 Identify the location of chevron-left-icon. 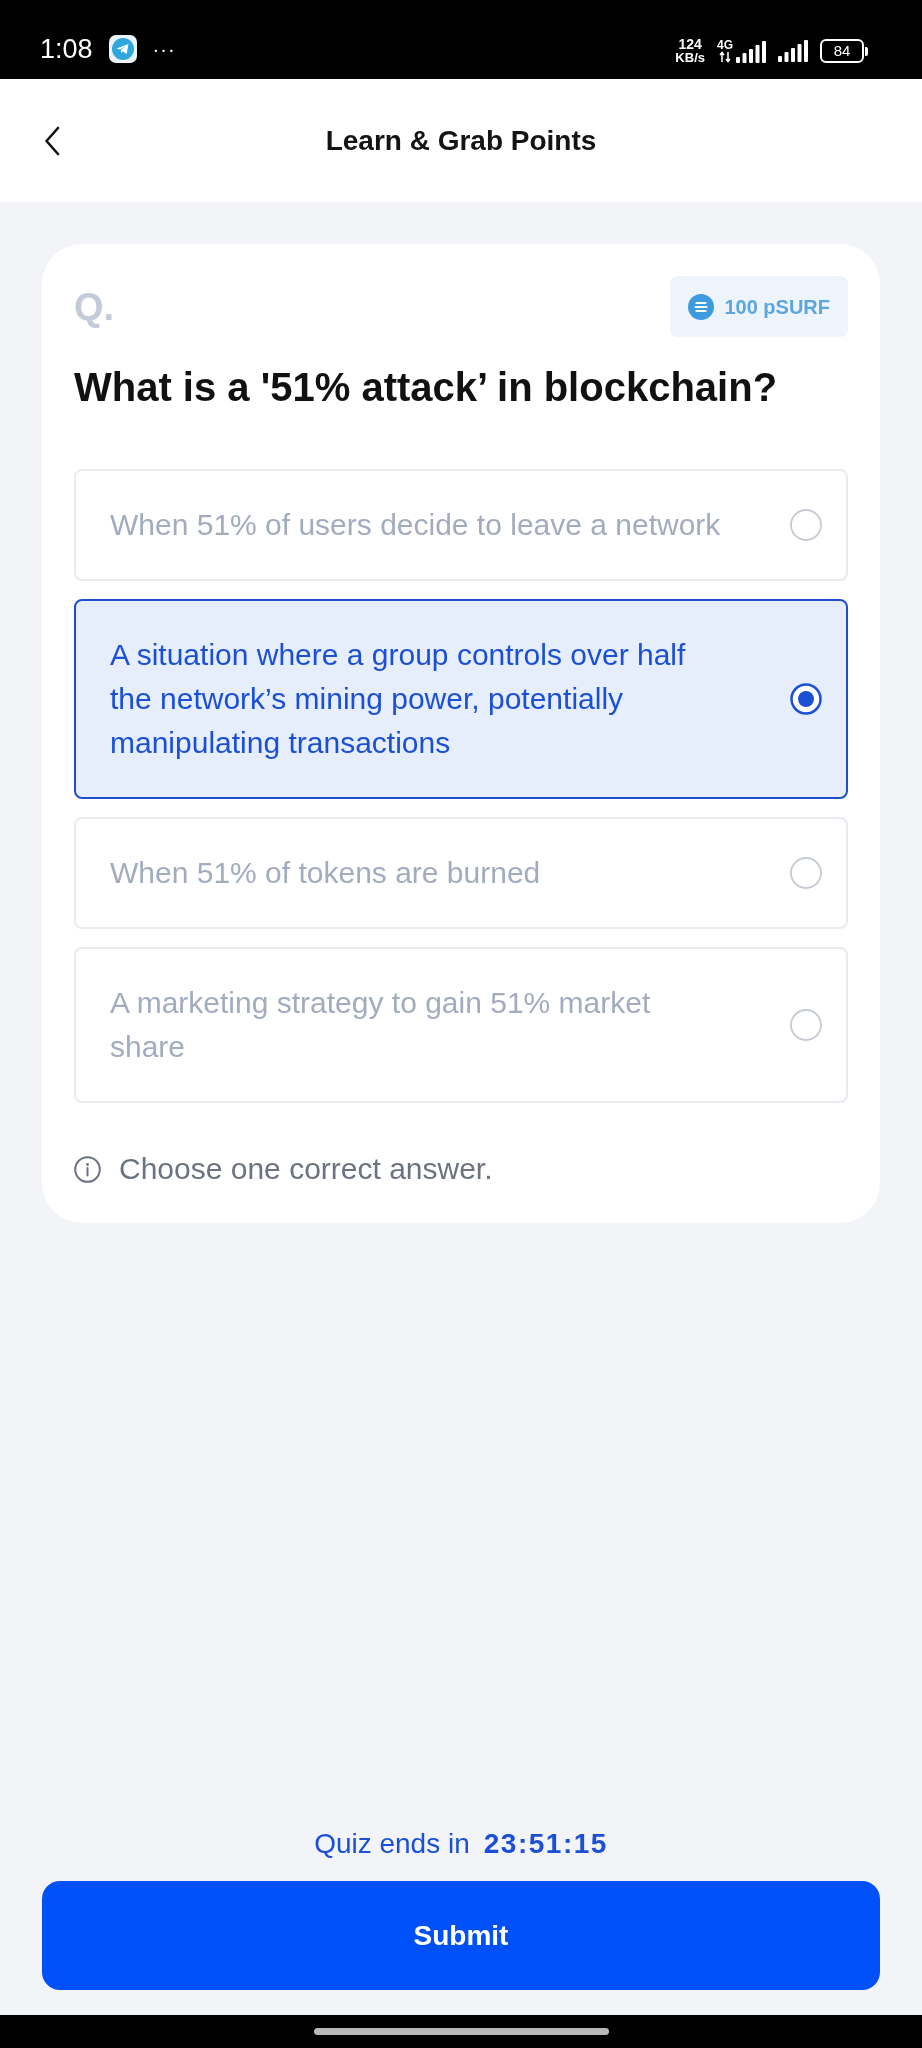
(52, 141).